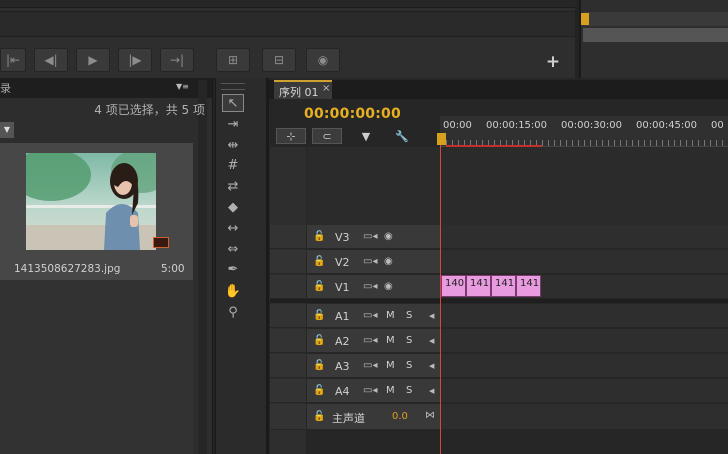 Image resolution: width=728 pixels, height=454 pixels. What do you see at coordinates (499, 301) in the screenshot?
I see `av-divider` at bounding box center [499, 301].